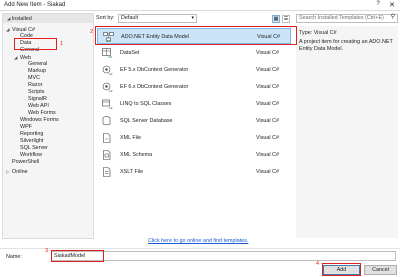 The height and width of the screenshot is (277, 400). I want to click on template-name: SQL Server Database, so click(146, 121).